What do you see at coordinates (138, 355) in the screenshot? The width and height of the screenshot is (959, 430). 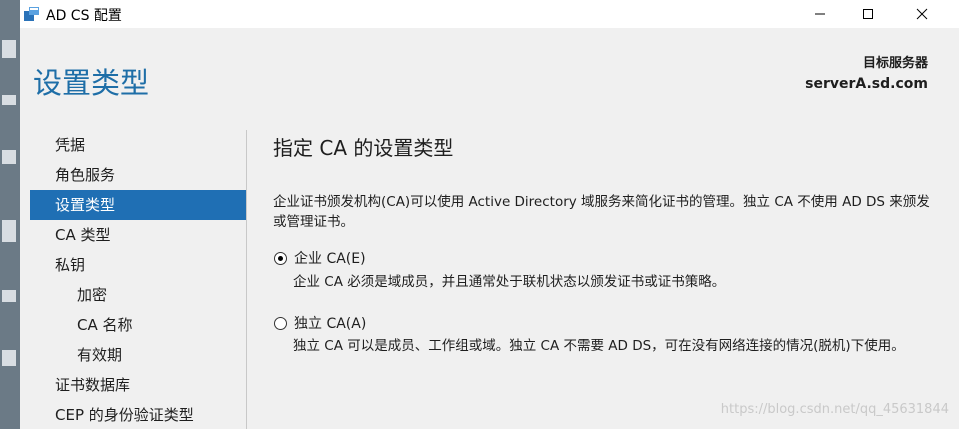 I see `nav-item-validity-period: 有效期` at bounding box center [138, 355].